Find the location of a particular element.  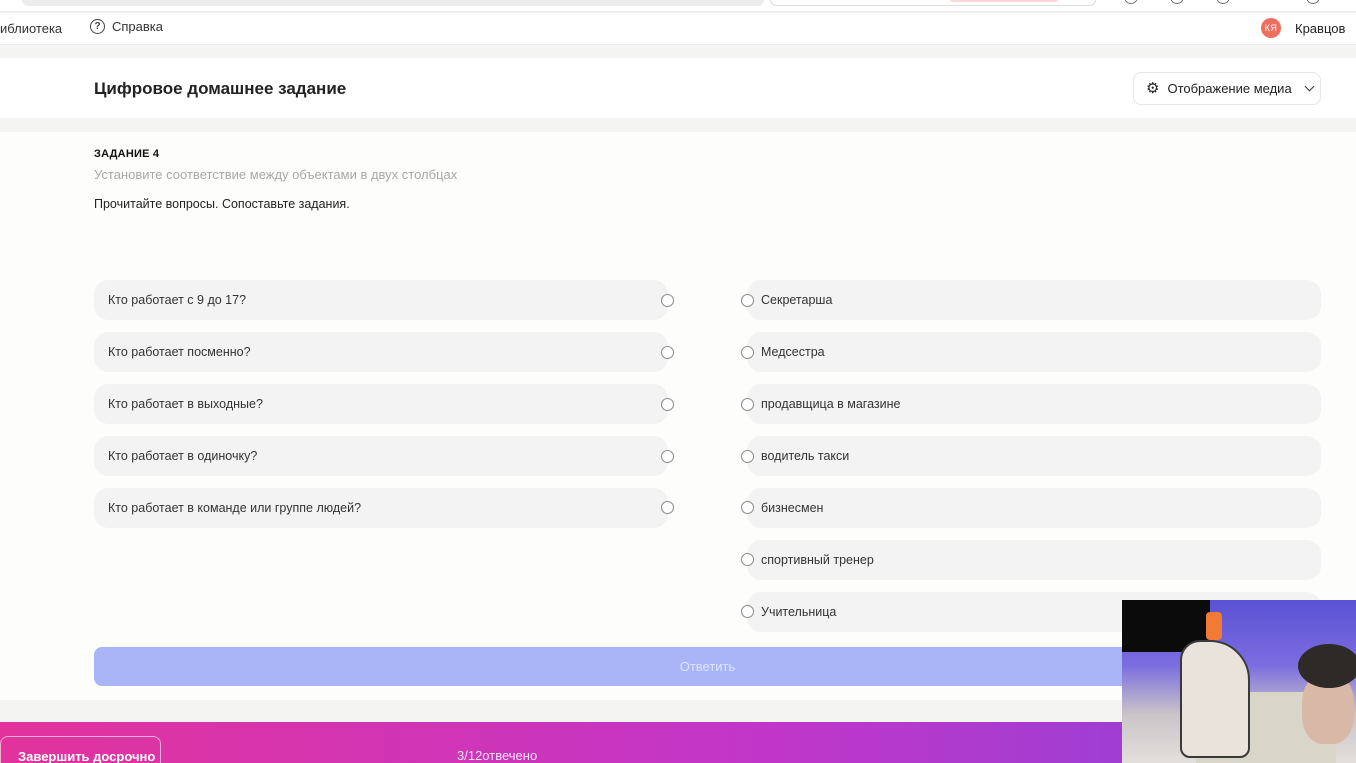

task-instruction: Прочитайте вопросы. Сопоставьте задания. is located at coordinates (222, 204).